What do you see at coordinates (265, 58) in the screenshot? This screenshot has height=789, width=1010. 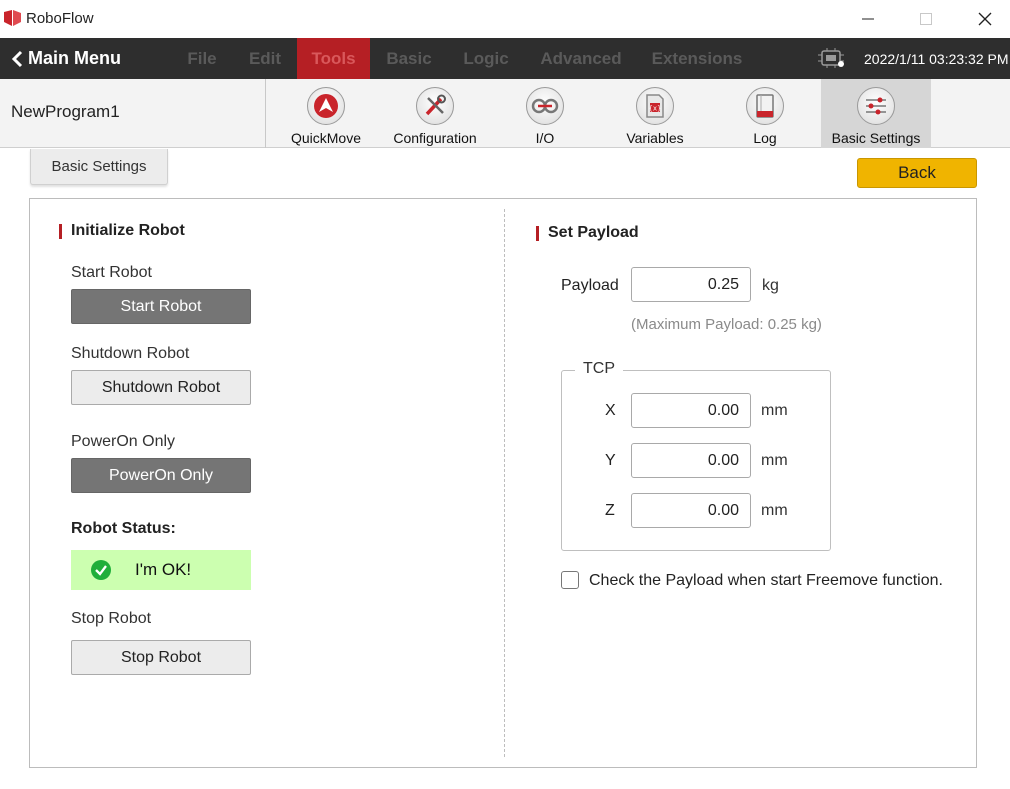 I see `menu-edit: Edit` at bounding box center [265, 58].